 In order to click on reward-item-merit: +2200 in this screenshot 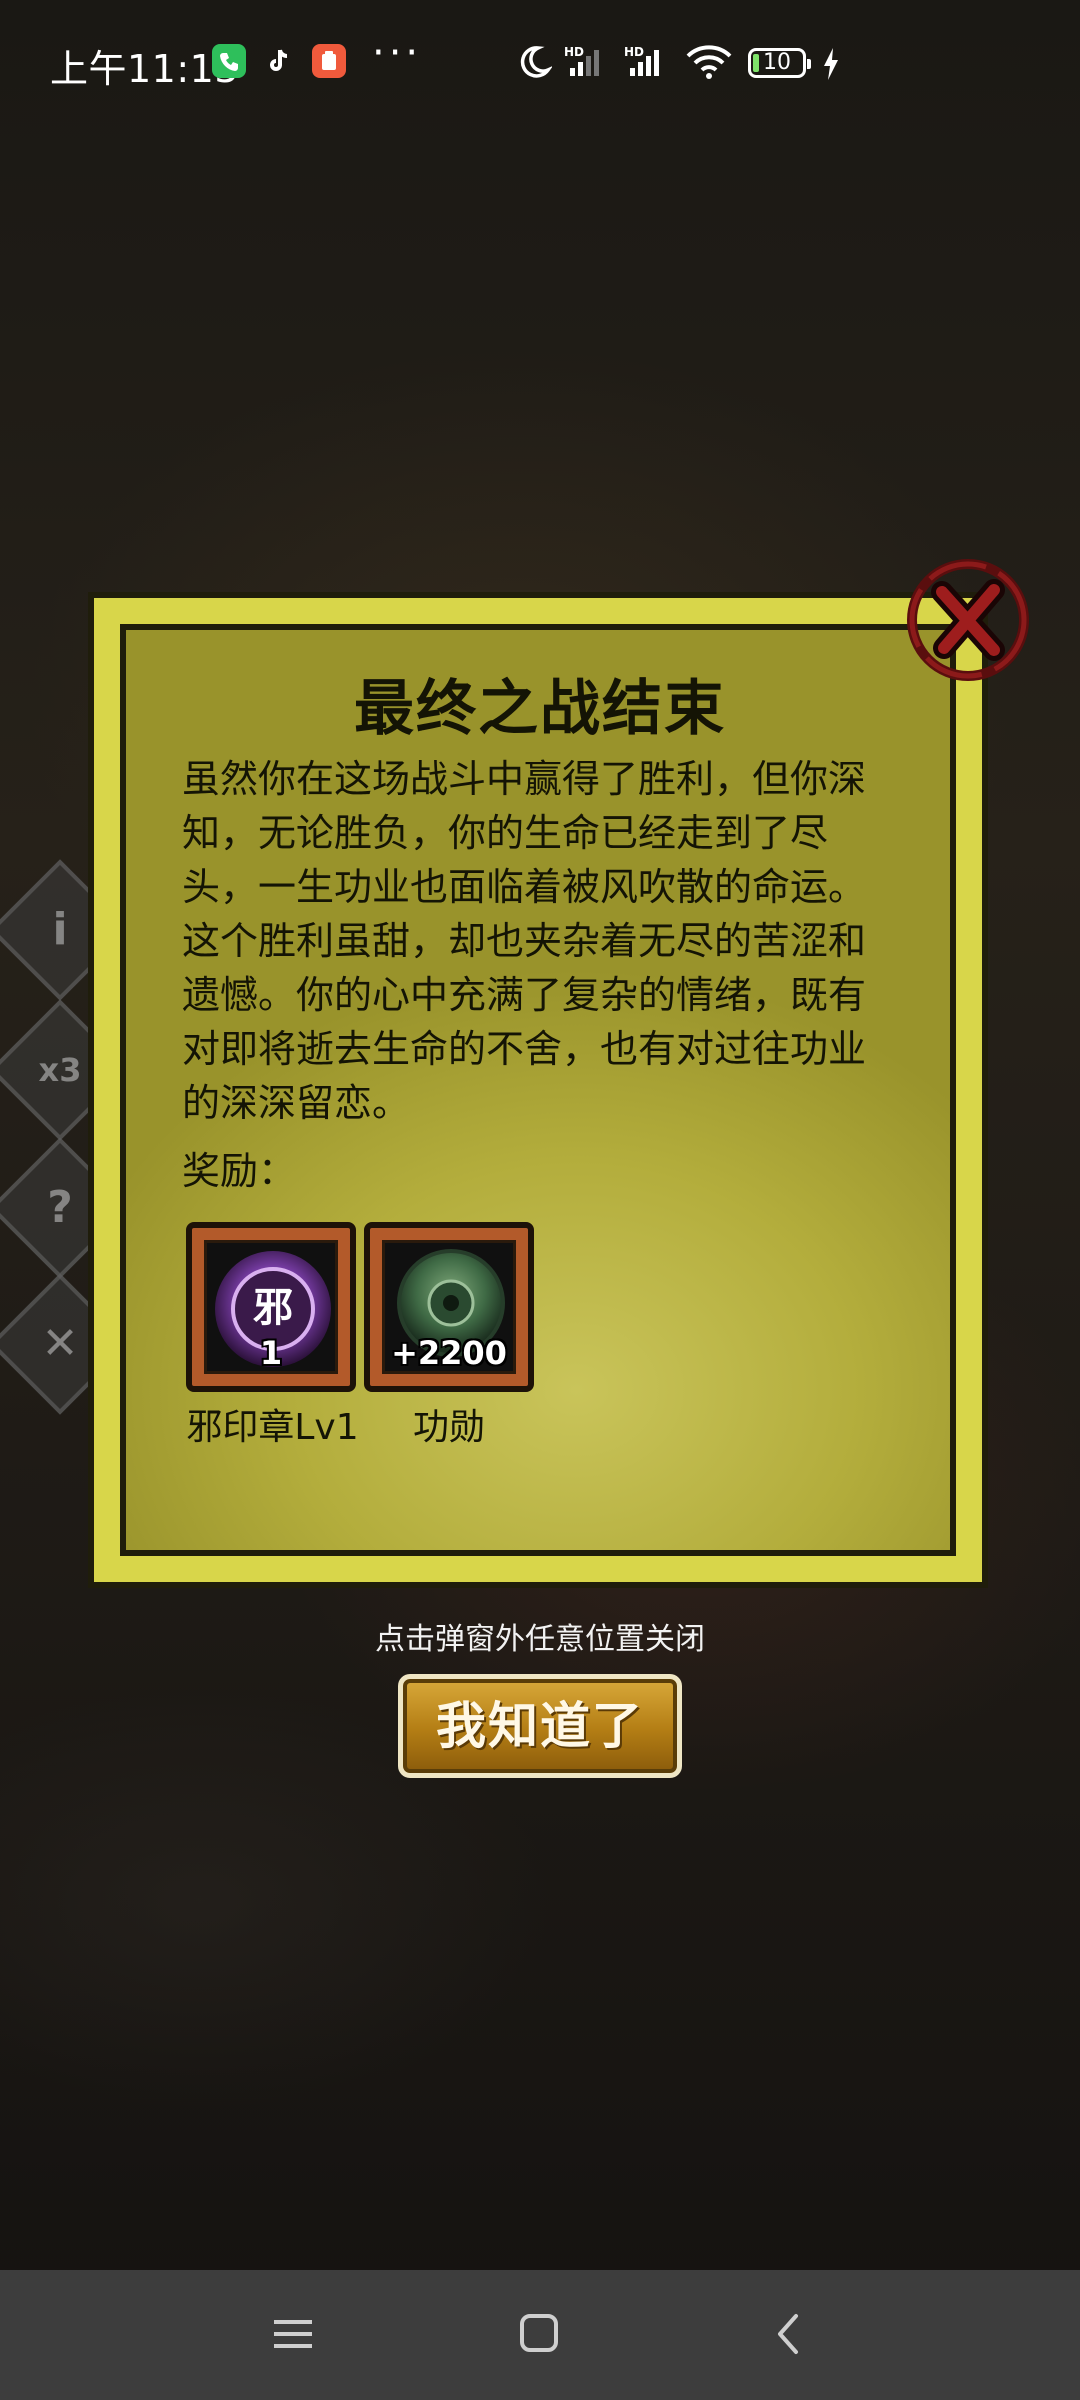, I will do `click(449, 1307)`.